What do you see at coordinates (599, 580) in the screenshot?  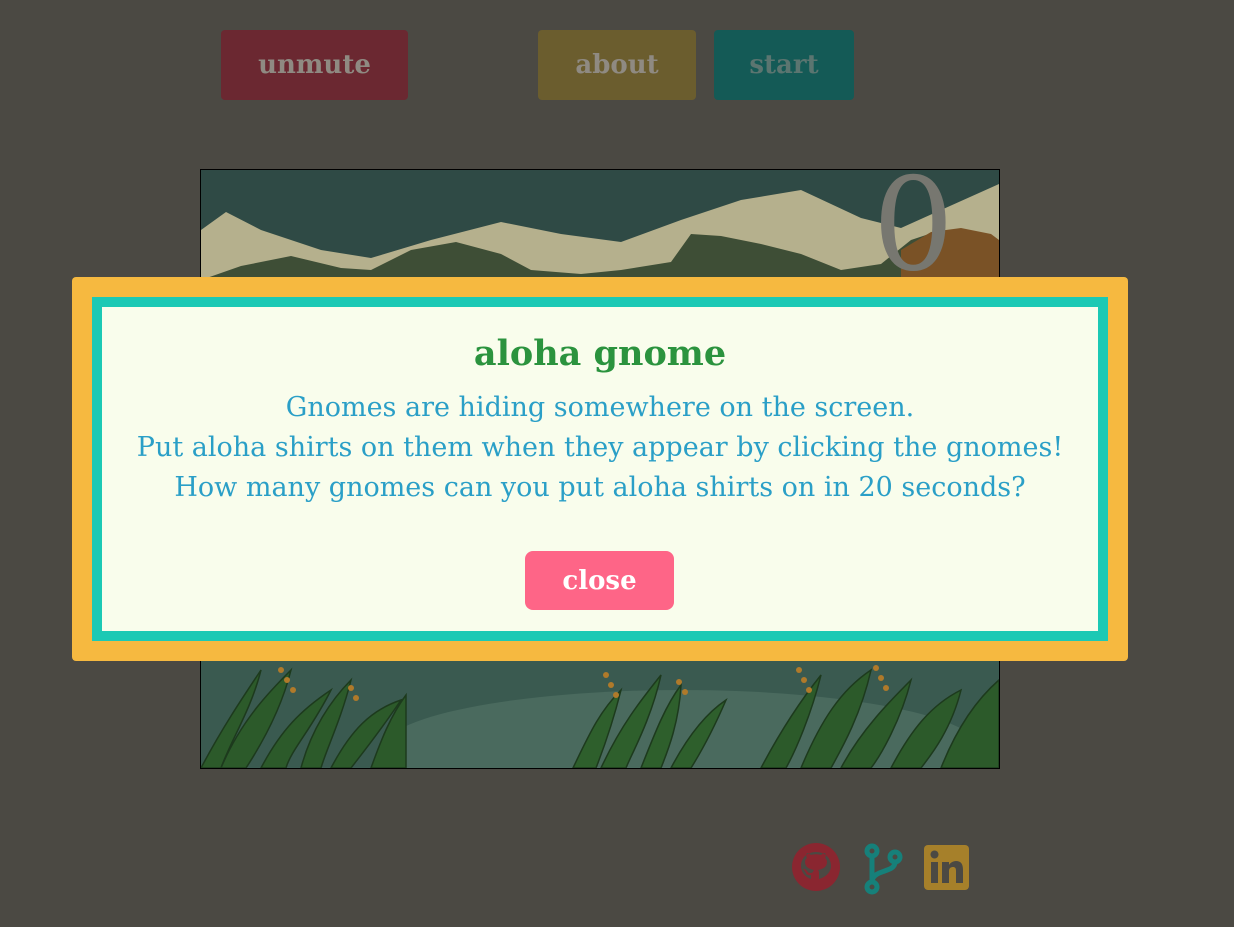 I see `close-button: close` at bounding box center [599, 580].